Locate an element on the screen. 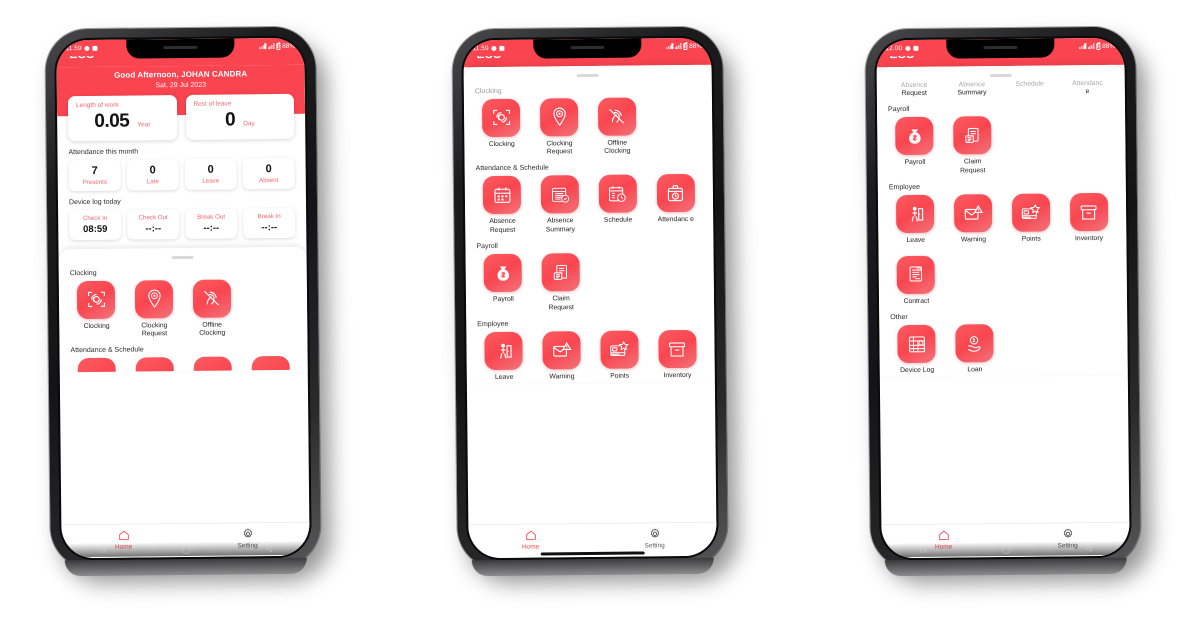 Image resolution: width=1200 pixels, height=628 pixels. menu-tile-absence-request: Absence Request is located at coordinates (502, 206).